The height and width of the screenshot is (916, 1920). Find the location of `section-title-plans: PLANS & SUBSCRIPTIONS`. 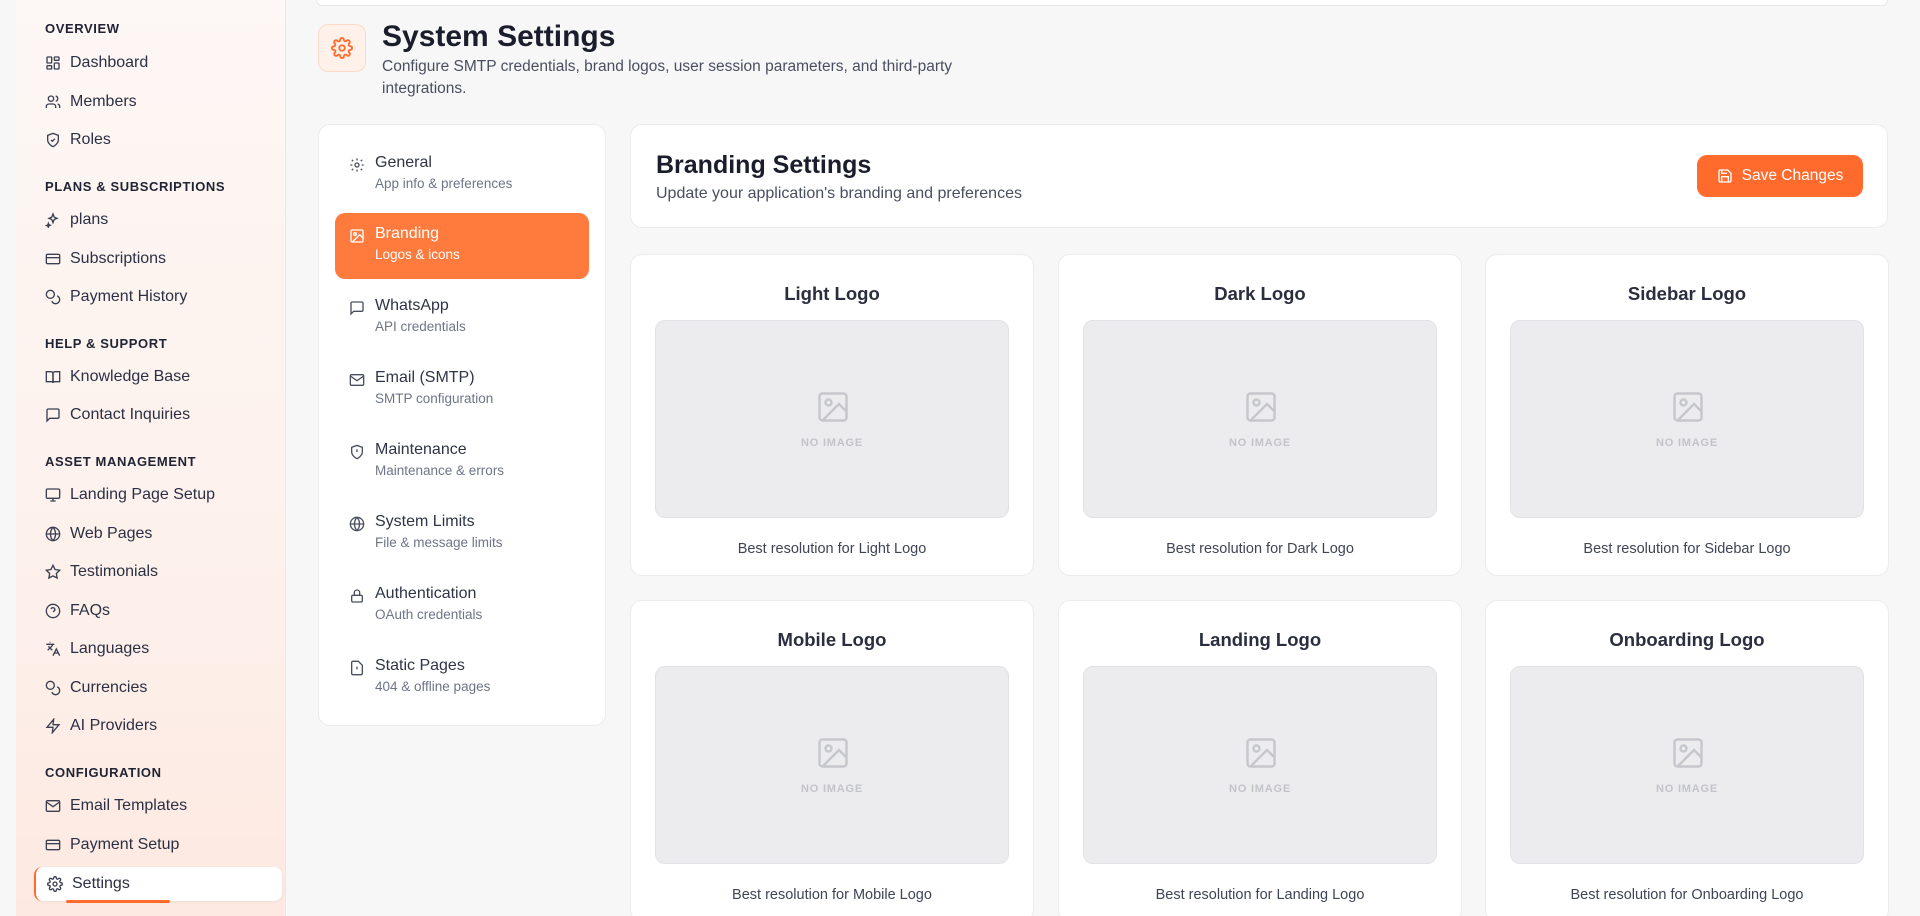

section-title-plans: PLANS & SUBSCRIPTIONS is located at coordinates (135, 186).